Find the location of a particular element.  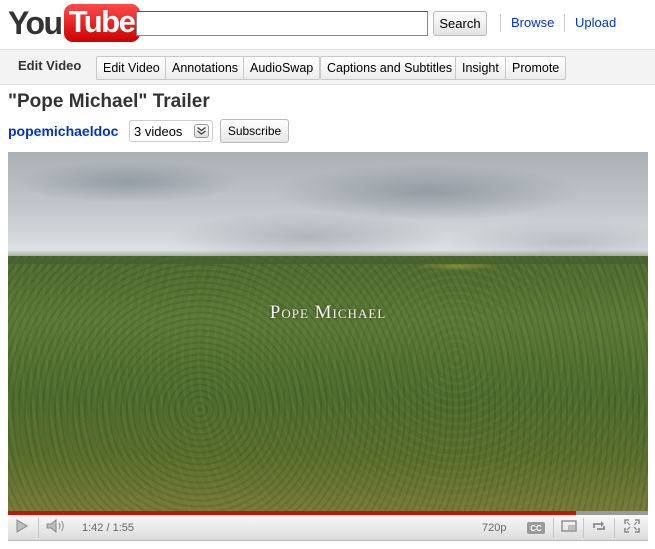

masthead: You Tube Search Browse Upload is located at coordinates (327, 24).